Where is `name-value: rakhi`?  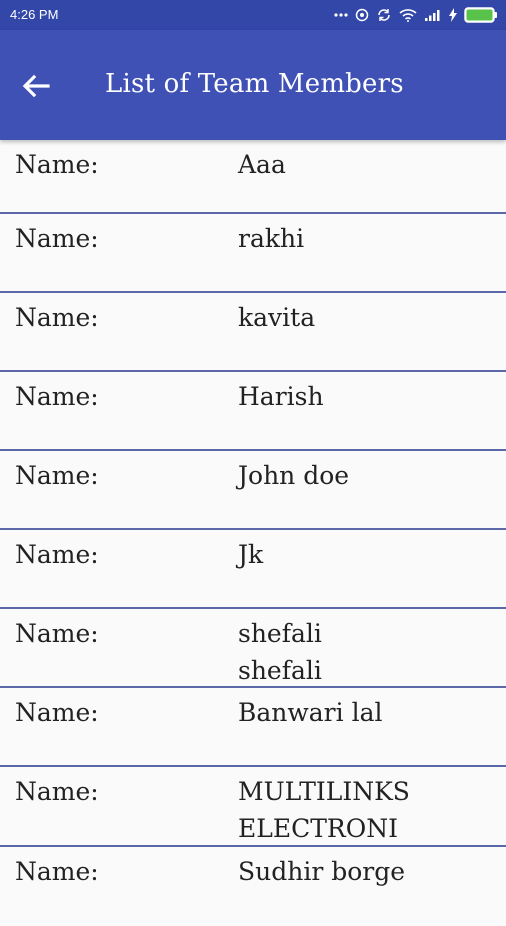
name-value: rakhi is located at coordinates (271, 238).